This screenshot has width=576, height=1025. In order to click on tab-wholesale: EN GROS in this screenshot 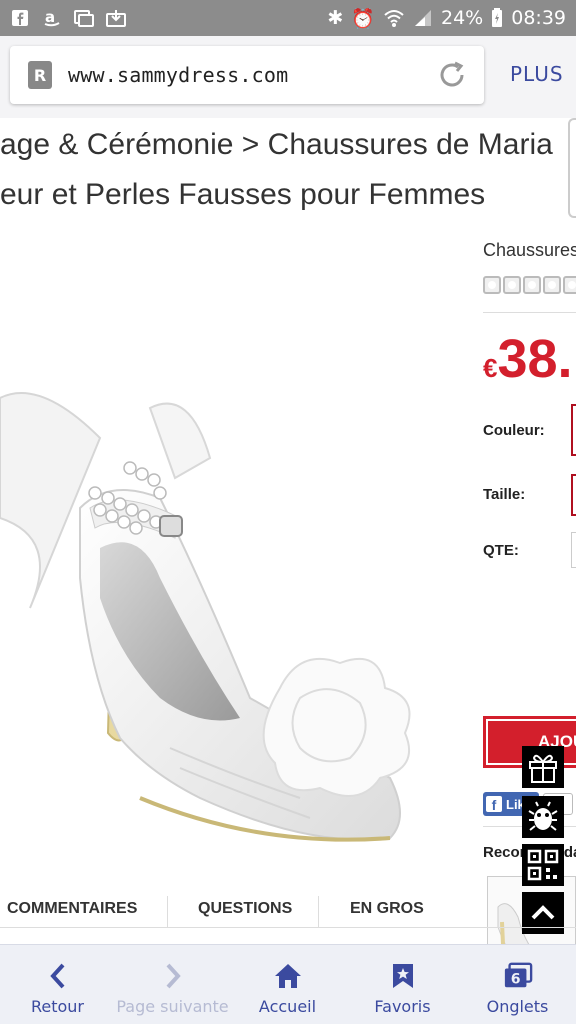, I will do `click(387, 909)`.